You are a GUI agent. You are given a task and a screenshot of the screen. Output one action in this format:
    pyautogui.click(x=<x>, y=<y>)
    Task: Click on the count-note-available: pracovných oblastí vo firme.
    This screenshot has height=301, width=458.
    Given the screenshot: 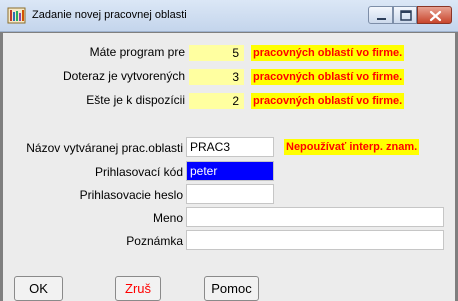 What is the action you would take?
    pyautogui.click(x=328, y=101)
    